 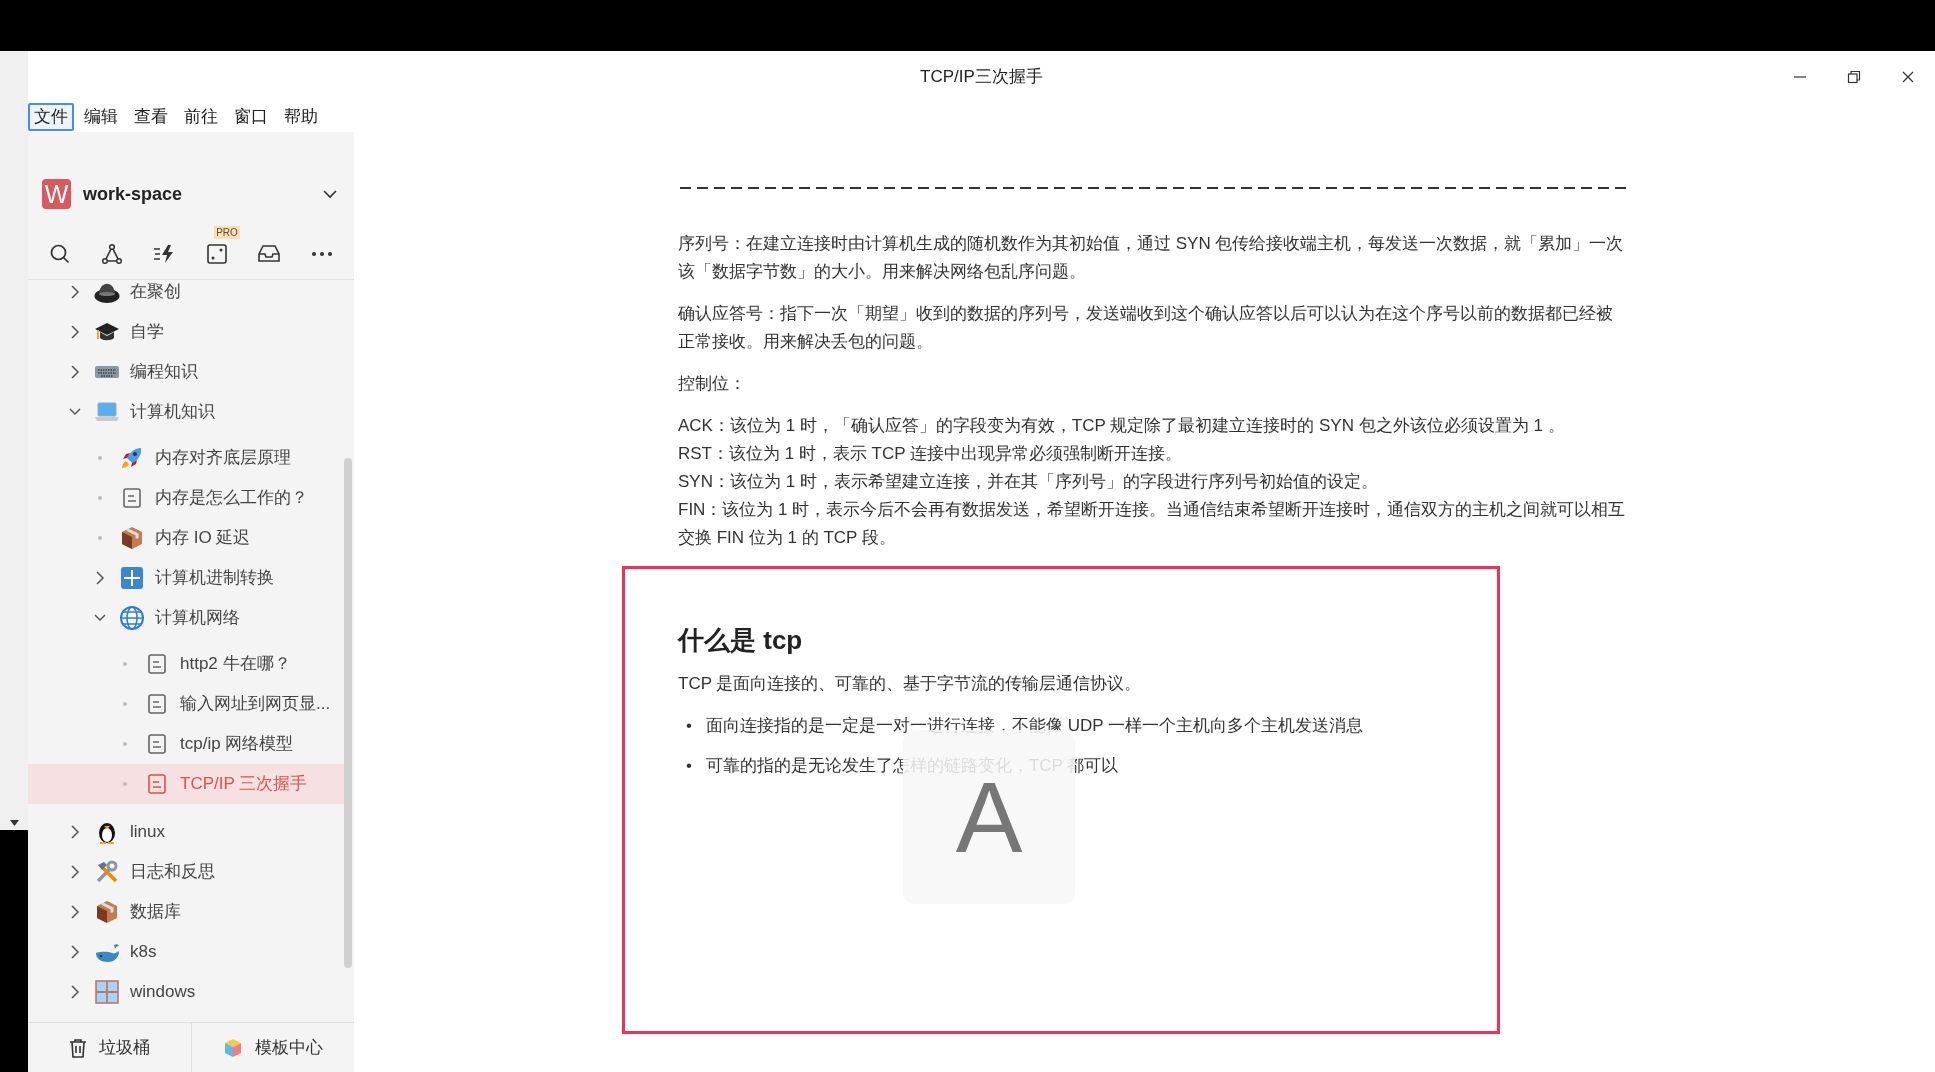 I want to click on paragraph-text: 控制位：, so click(x=712, y=384).